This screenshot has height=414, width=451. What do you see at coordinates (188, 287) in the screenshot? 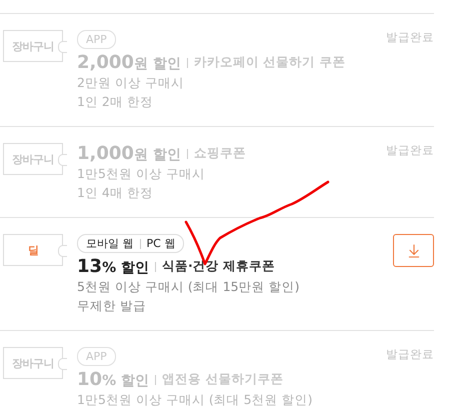
I see `condition-text: 5천원 이상 구매시 (최대 15만원 할인)` at bounding box center [188, 287].